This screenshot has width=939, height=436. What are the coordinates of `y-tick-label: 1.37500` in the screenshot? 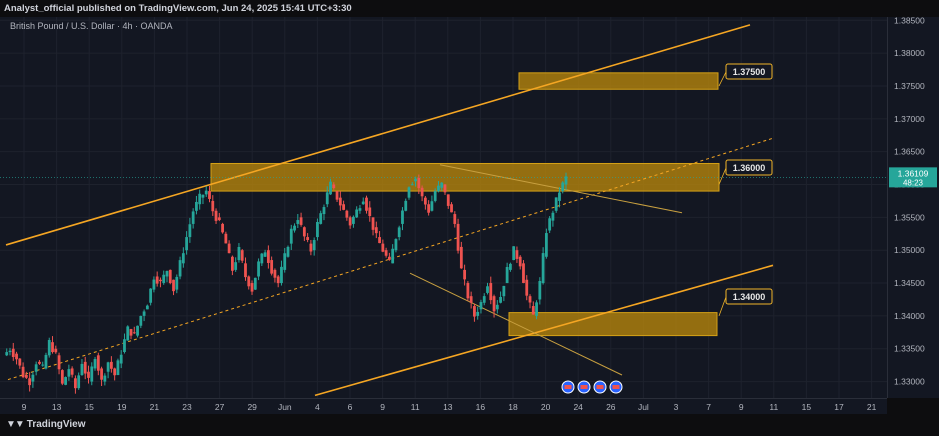 It's located at (909, 86).